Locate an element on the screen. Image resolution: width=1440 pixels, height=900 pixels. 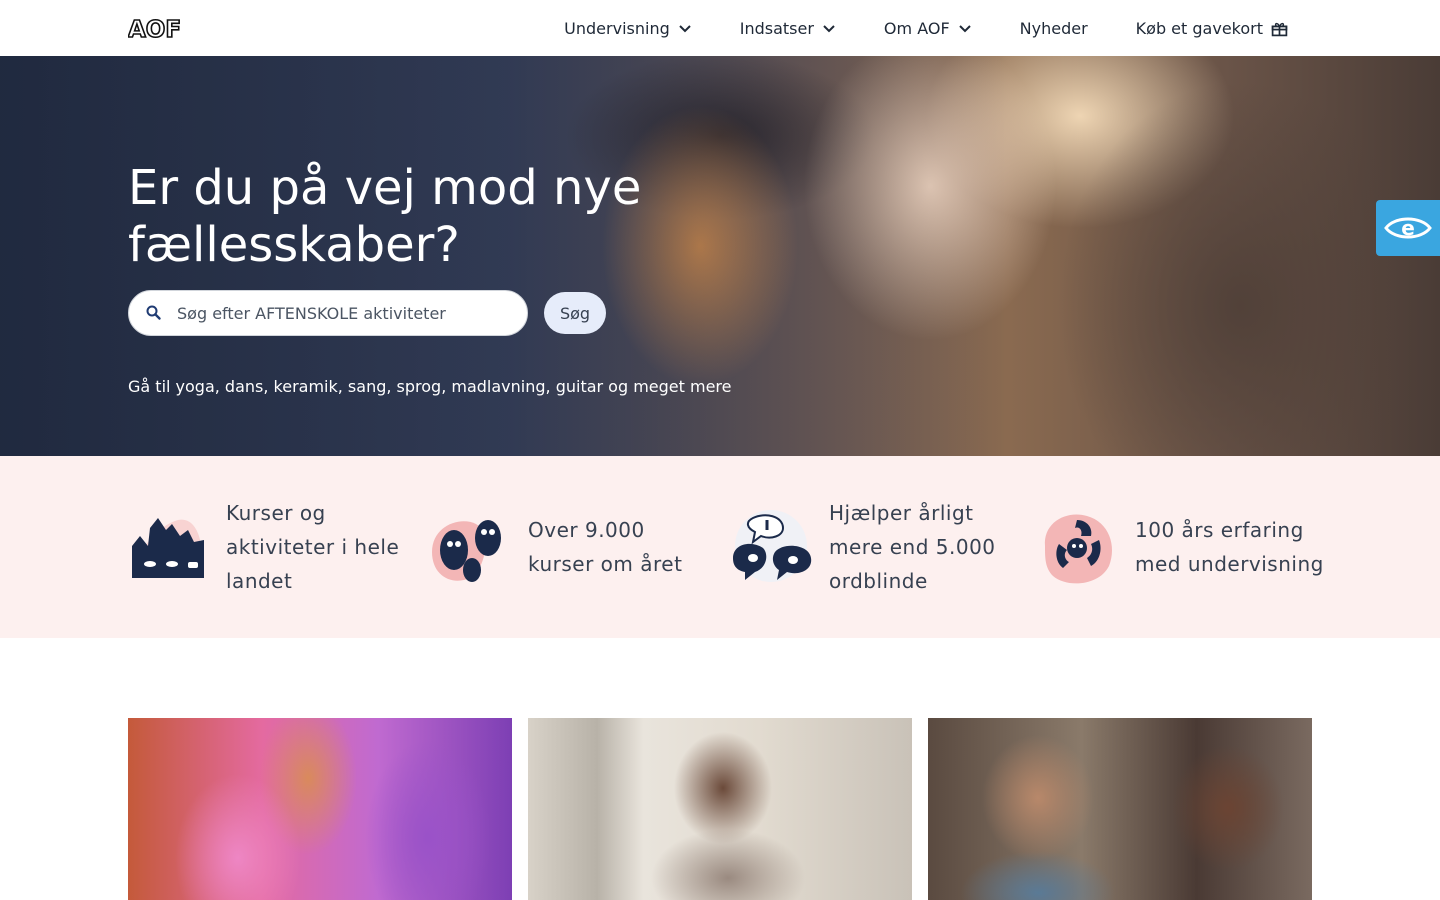
accessibility-widget-button: e is located at coordinates (1408, 228).